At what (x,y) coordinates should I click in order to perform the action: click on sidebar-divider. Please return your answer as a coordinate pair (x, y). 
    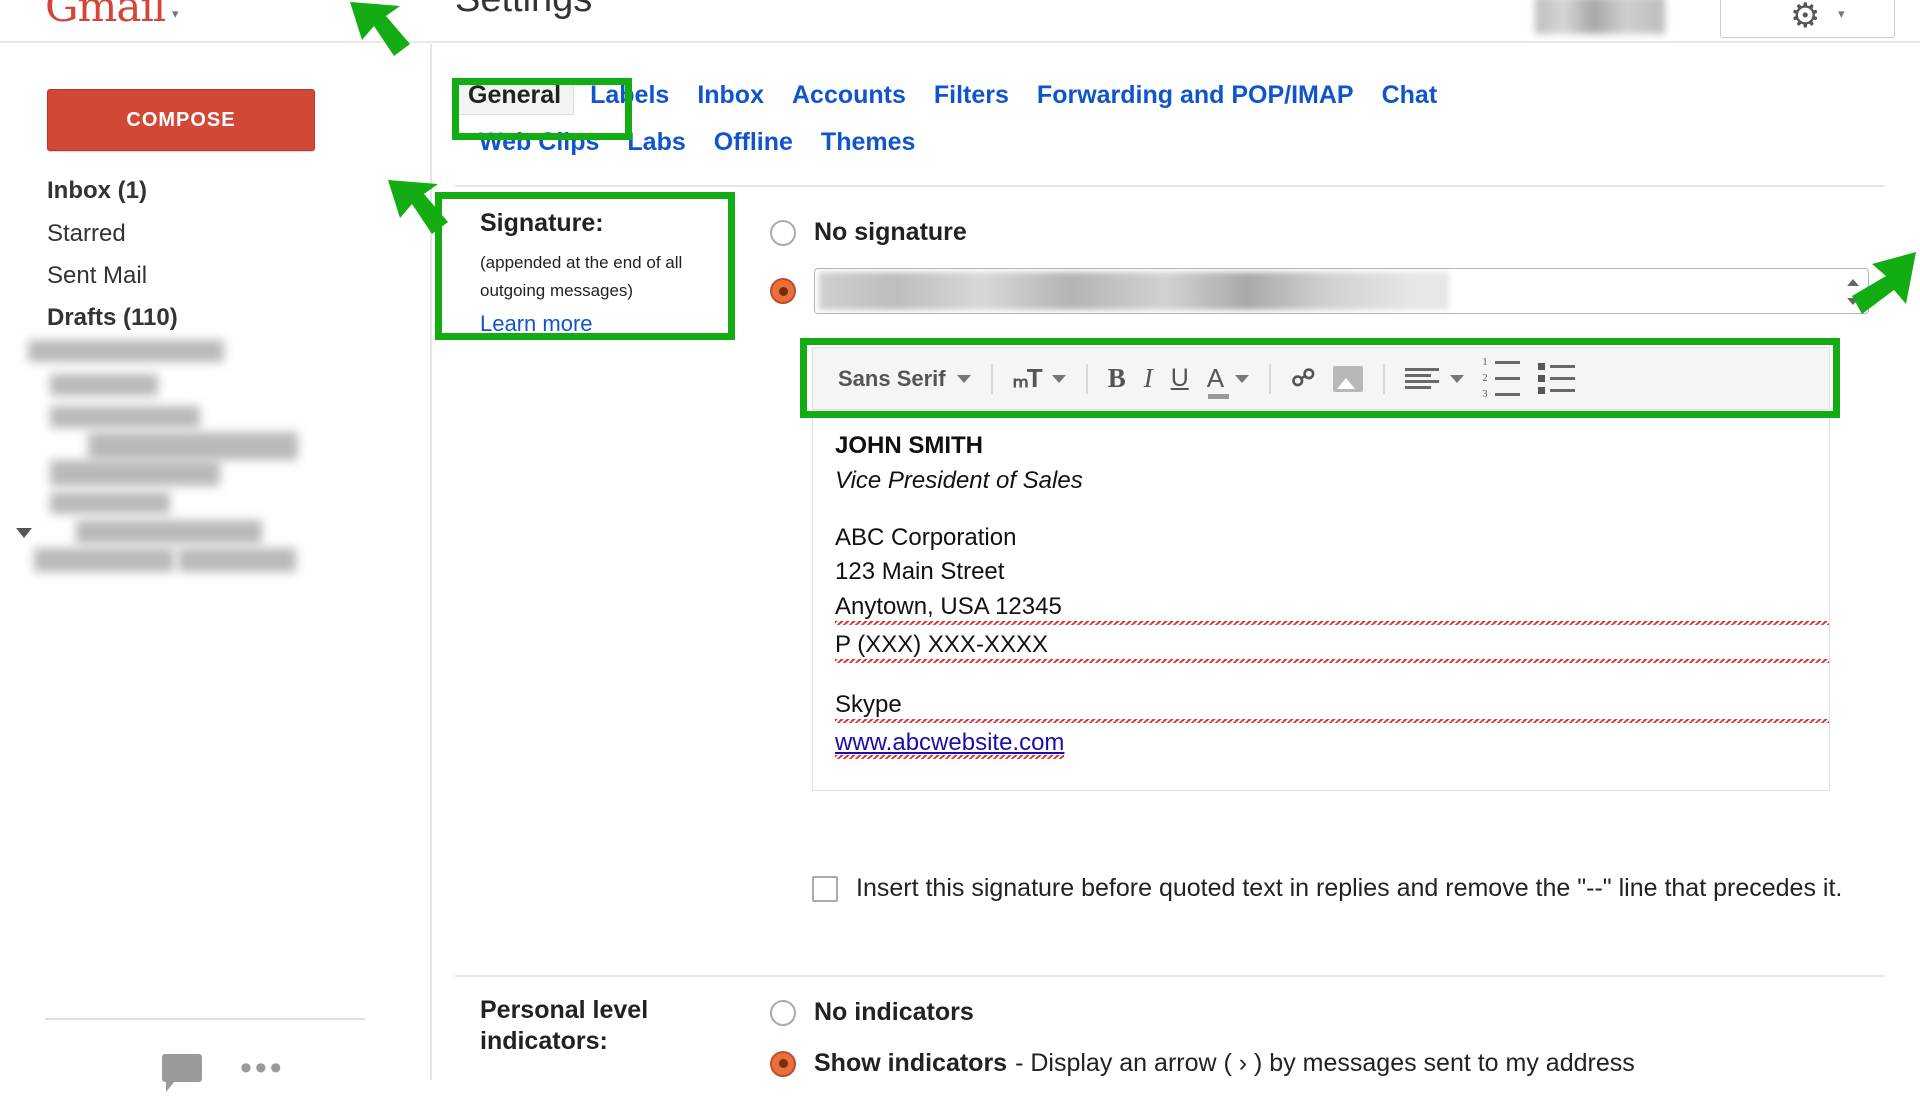
    Looking at the image, I should click on (205, 1019).